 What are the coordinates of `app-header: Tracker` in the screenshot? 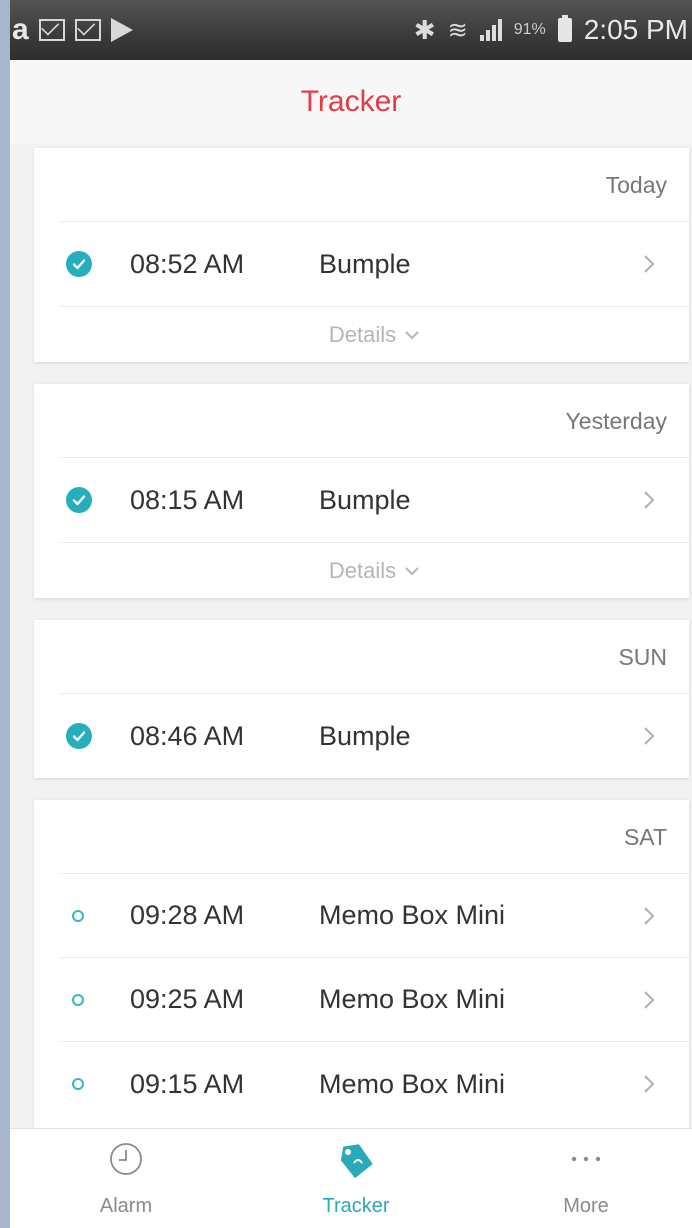 It's located at (351, 102).